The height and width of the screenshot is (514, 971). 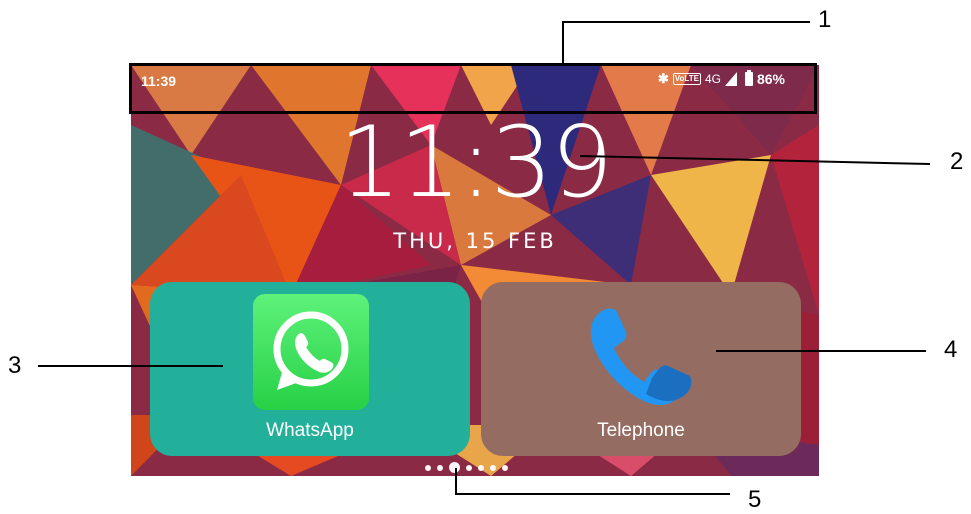 I want to click on whatsapp-icon, so click(x=311, y=352).